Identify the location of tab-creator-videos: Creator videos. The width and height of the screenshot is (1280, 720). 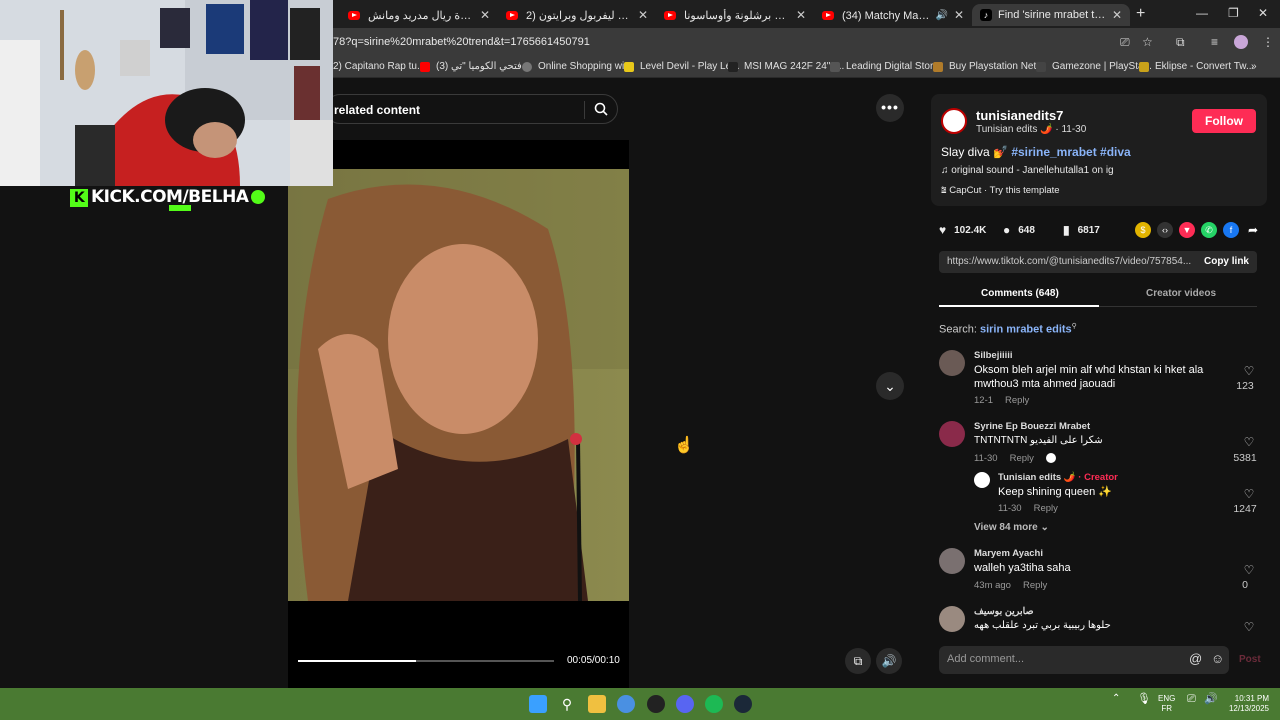
(1181, 293).